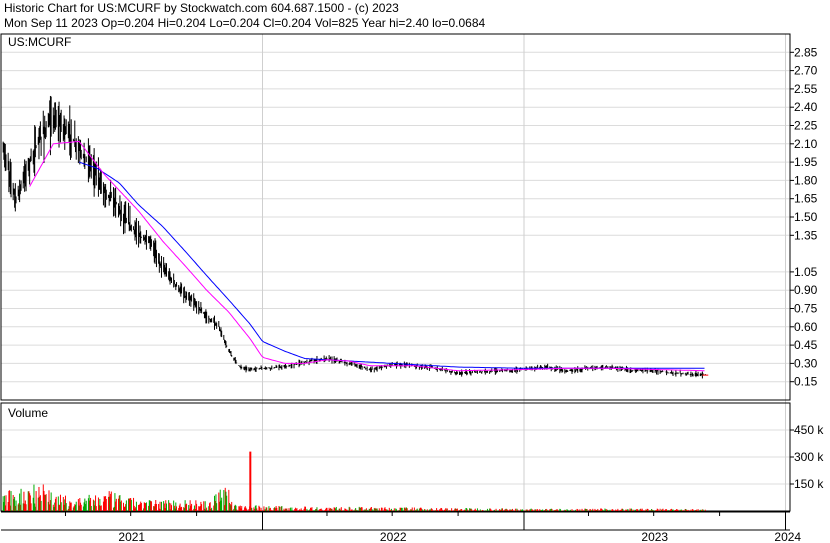 Image resolution: width=830 pixels, height=543 pixels. I want to click on price-tick-label: 1.65, so click(806, 199).